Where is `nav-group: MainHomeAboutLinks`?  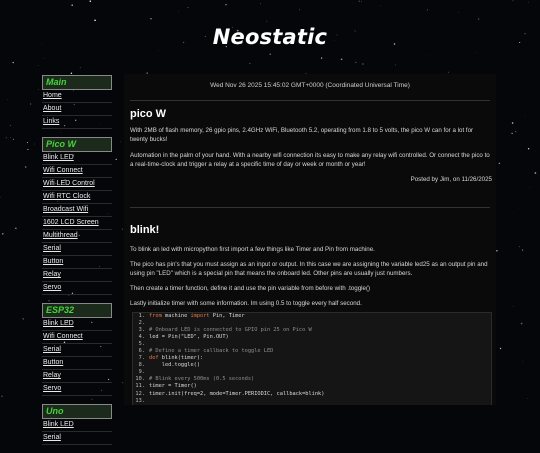 nav-group: MainHomeAboutLinks is located at coordinates (77, 102).